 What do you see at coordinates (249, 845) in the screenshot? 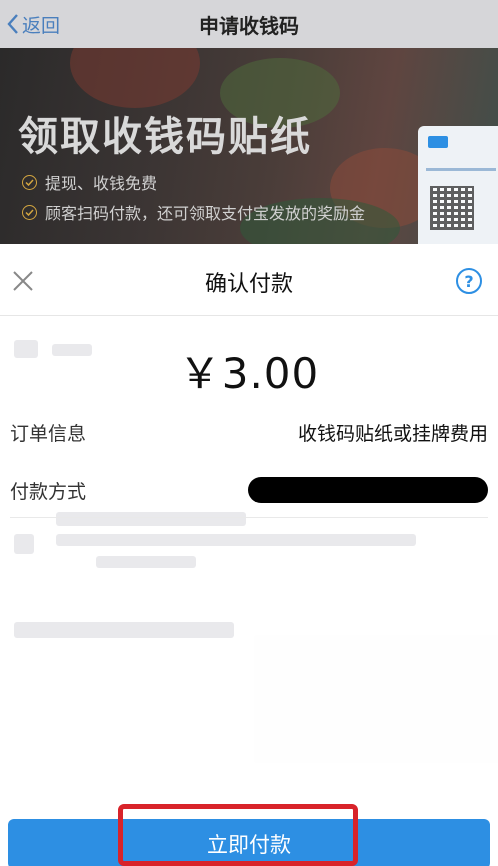
I see `pay-now-label: 立即付款` at bounding box center [249, 845].